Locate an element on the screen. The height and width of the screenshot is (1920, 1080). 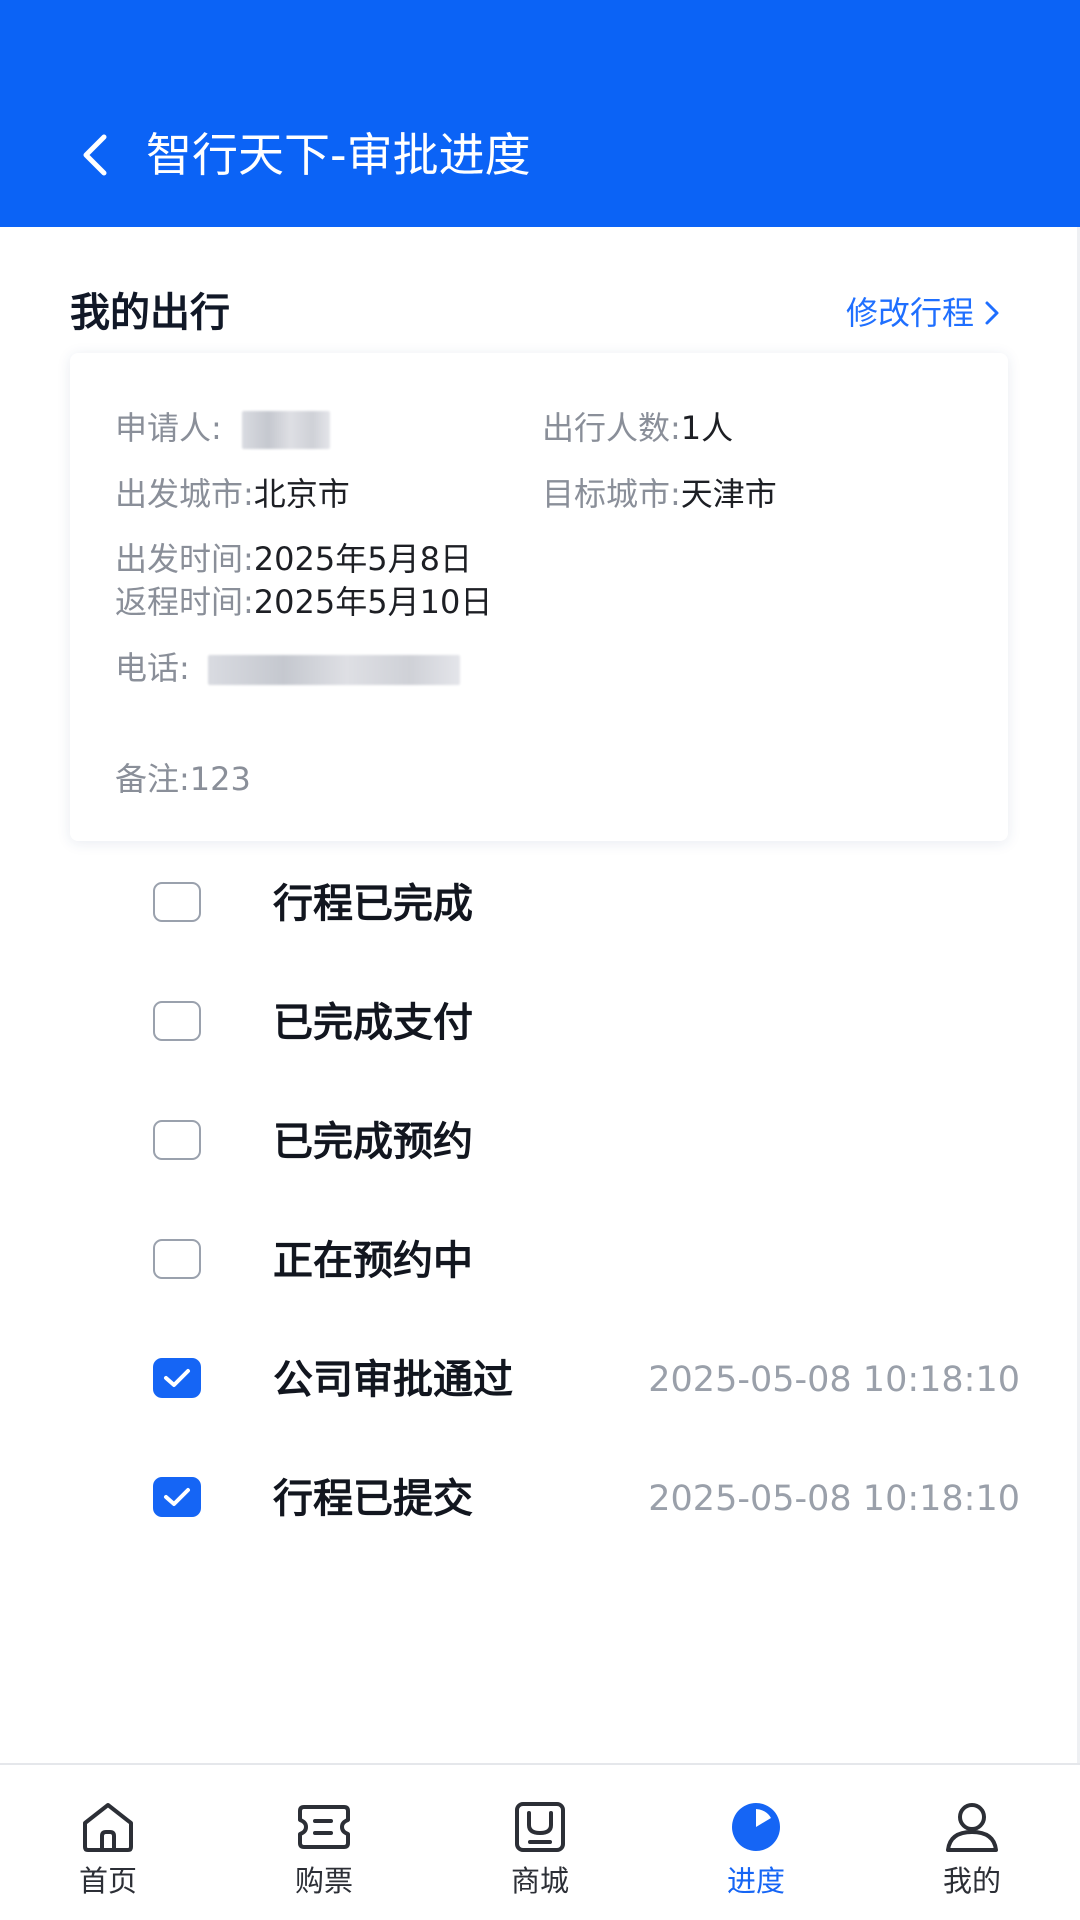
progress-step-label: 已完成支付 is located at coordinates (373, 1023).